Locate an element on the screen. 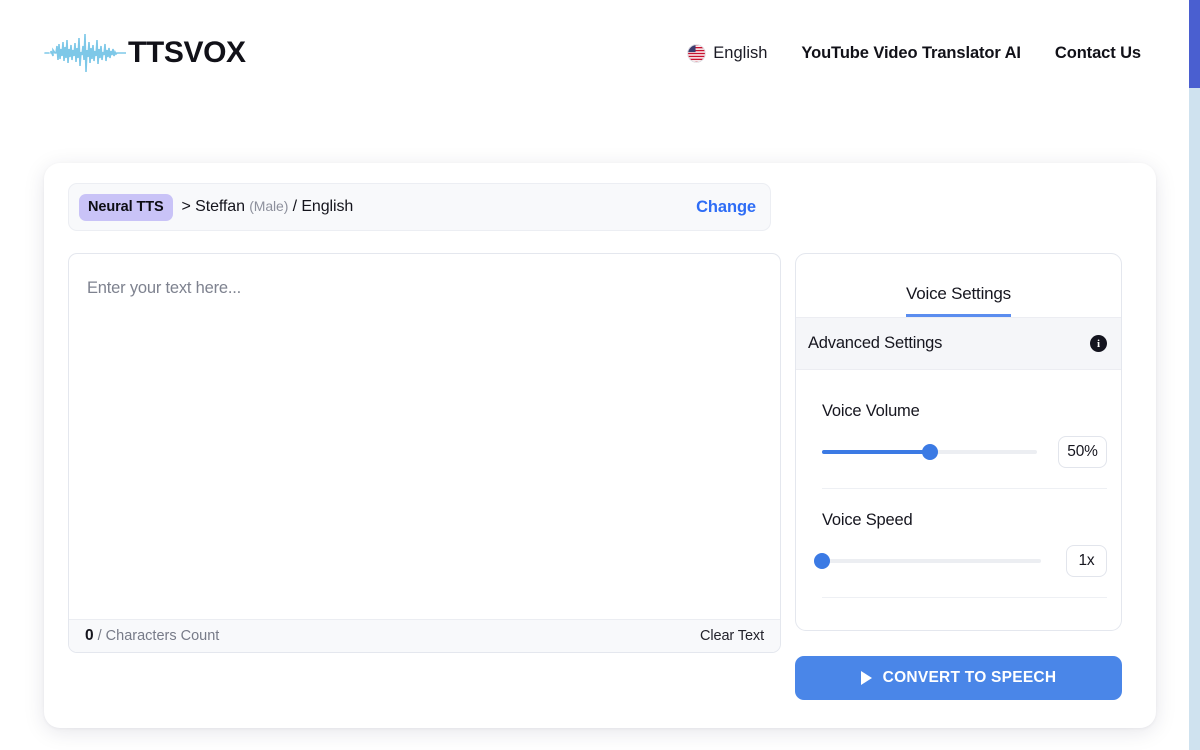 The image size is (1200, 750). voice-speed-slider is located at coordinates (927, 561).